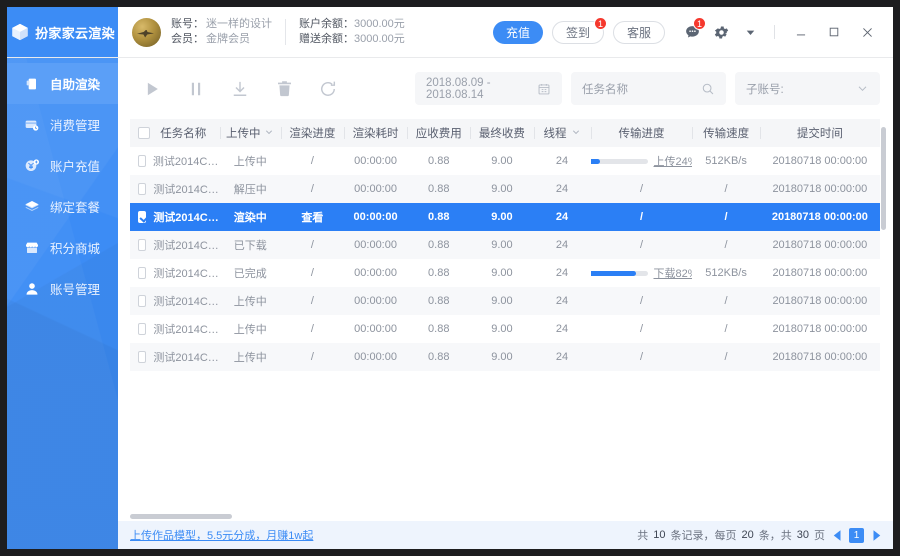 The image size is (900, 556). I want to click on maximize-button, so click(834, 32).